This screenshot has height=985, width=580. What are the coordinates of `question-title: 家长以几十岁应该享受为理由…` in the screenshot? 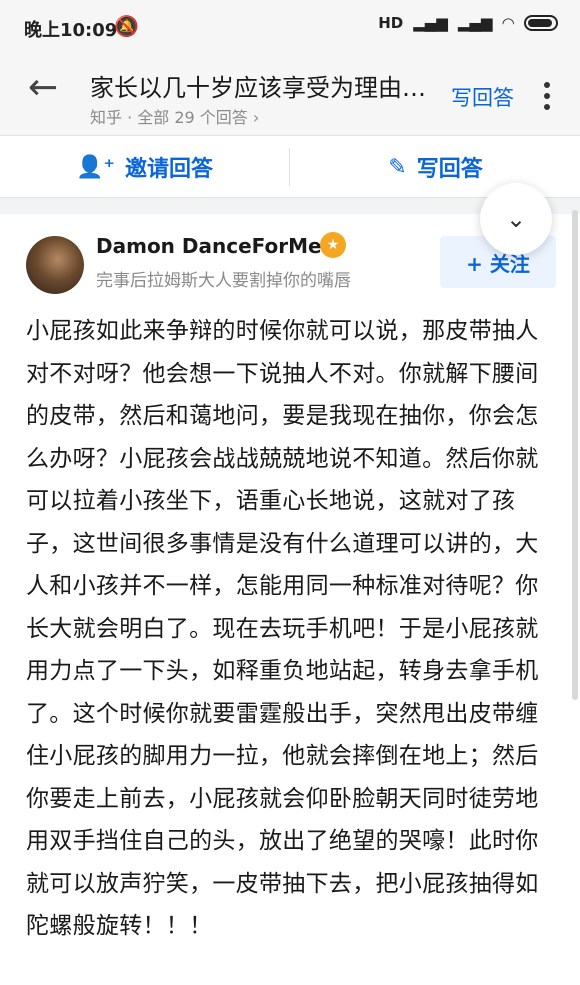 It's located at (270, 85).